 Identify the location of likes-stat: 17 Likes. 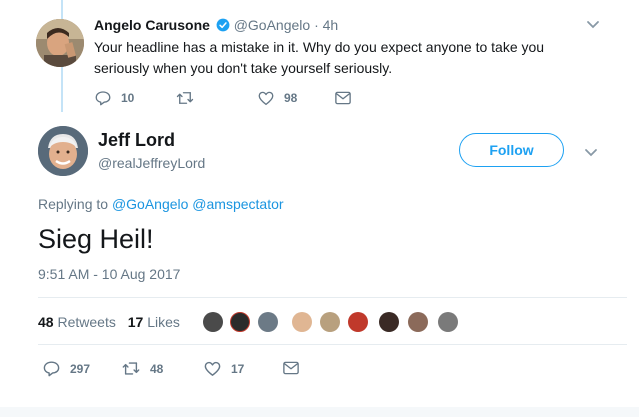
(154, 322).